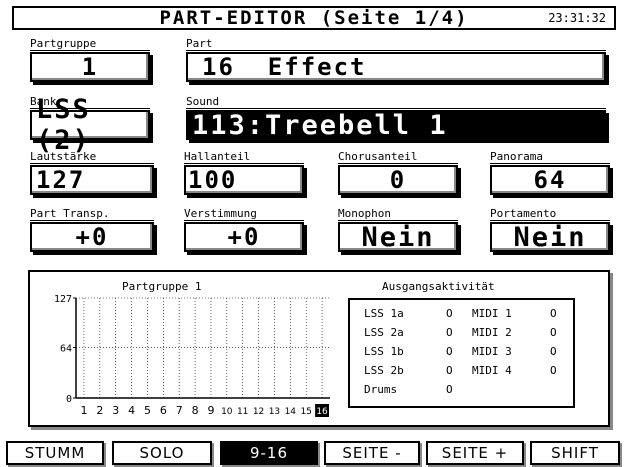 This screenshot has height=467, width=626. I want to click on y-tick-label: 64, so click(66, 349).